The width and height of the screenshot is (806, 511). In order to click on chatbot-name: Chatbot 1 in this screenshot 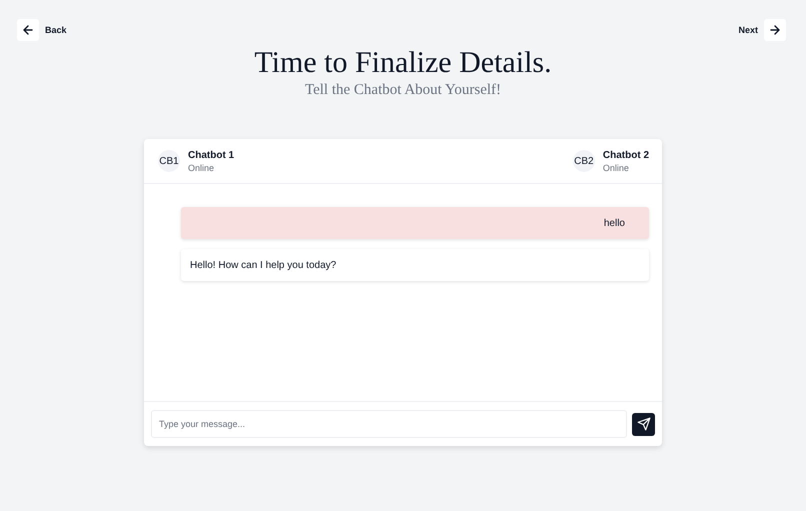, I will do `click(211, 155)`.